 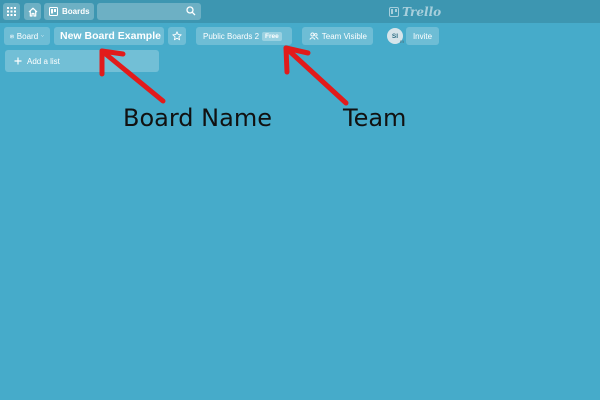 I want to click on annotation-arrows, so click(x=224, y=75).